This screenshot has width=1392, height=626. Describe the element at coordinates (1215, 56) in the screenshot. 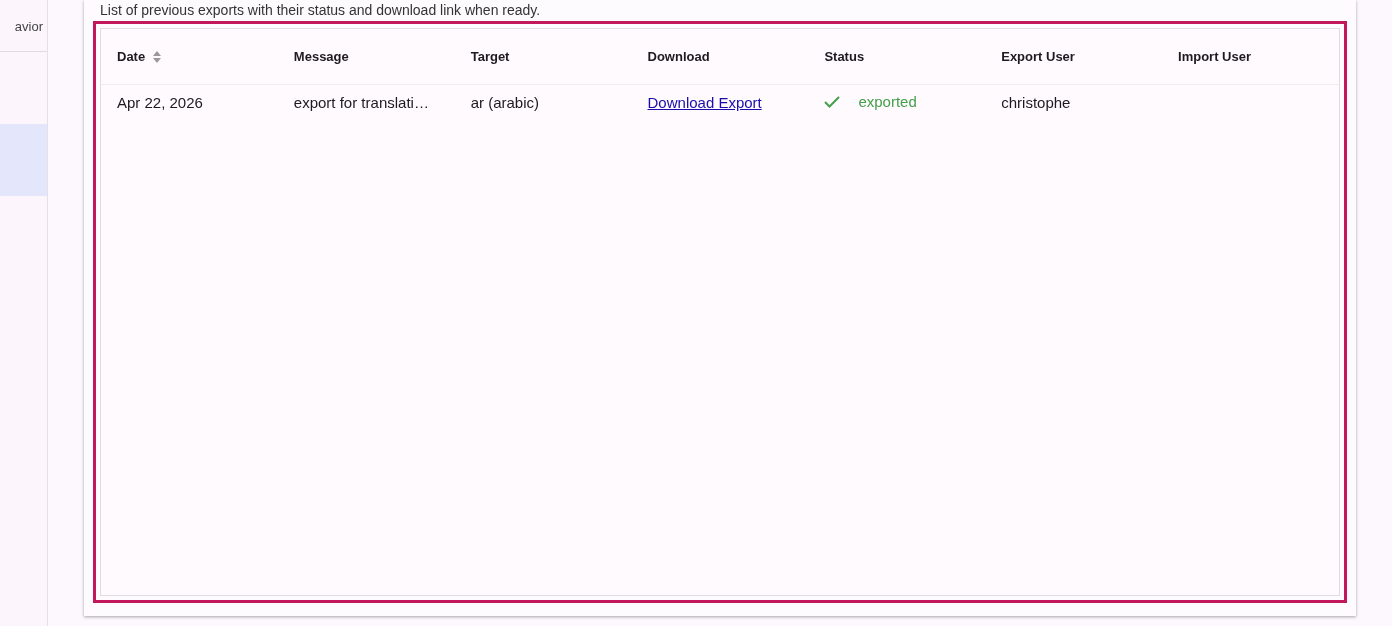

I see `column-header: Import User` at that location.